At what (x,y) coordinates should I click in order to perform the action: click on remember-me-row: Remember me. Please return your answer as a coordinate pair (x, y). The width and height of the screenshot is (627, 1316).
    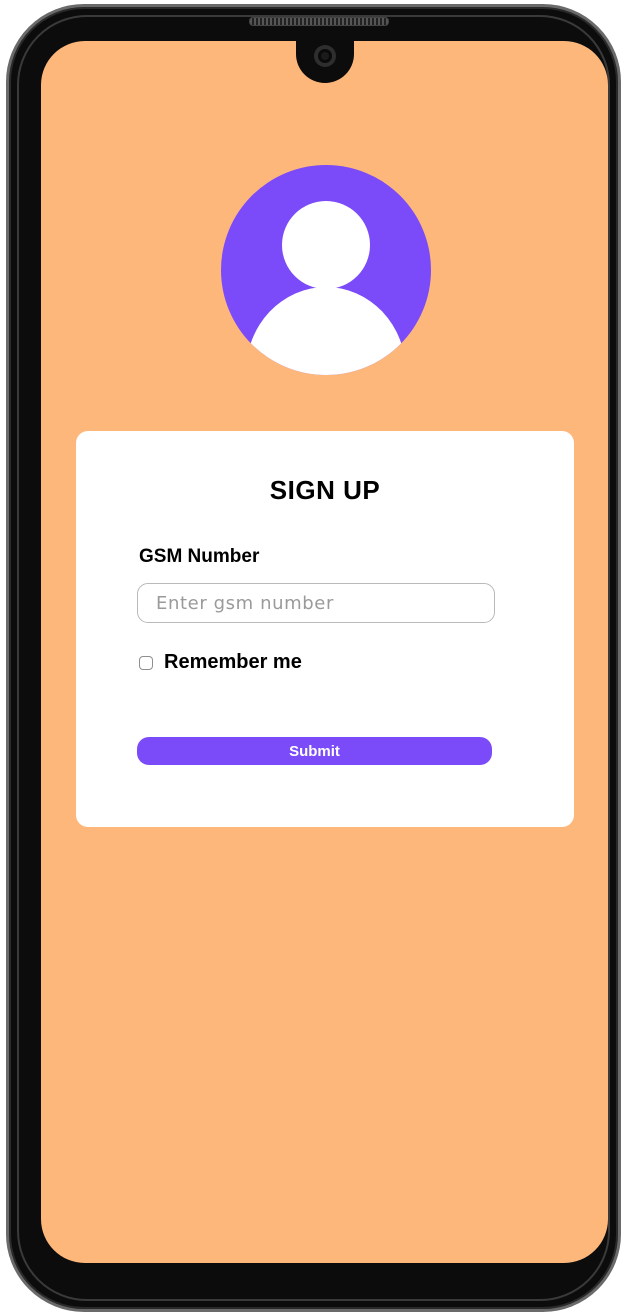
    Looking at the image, I should click on (220, 662).